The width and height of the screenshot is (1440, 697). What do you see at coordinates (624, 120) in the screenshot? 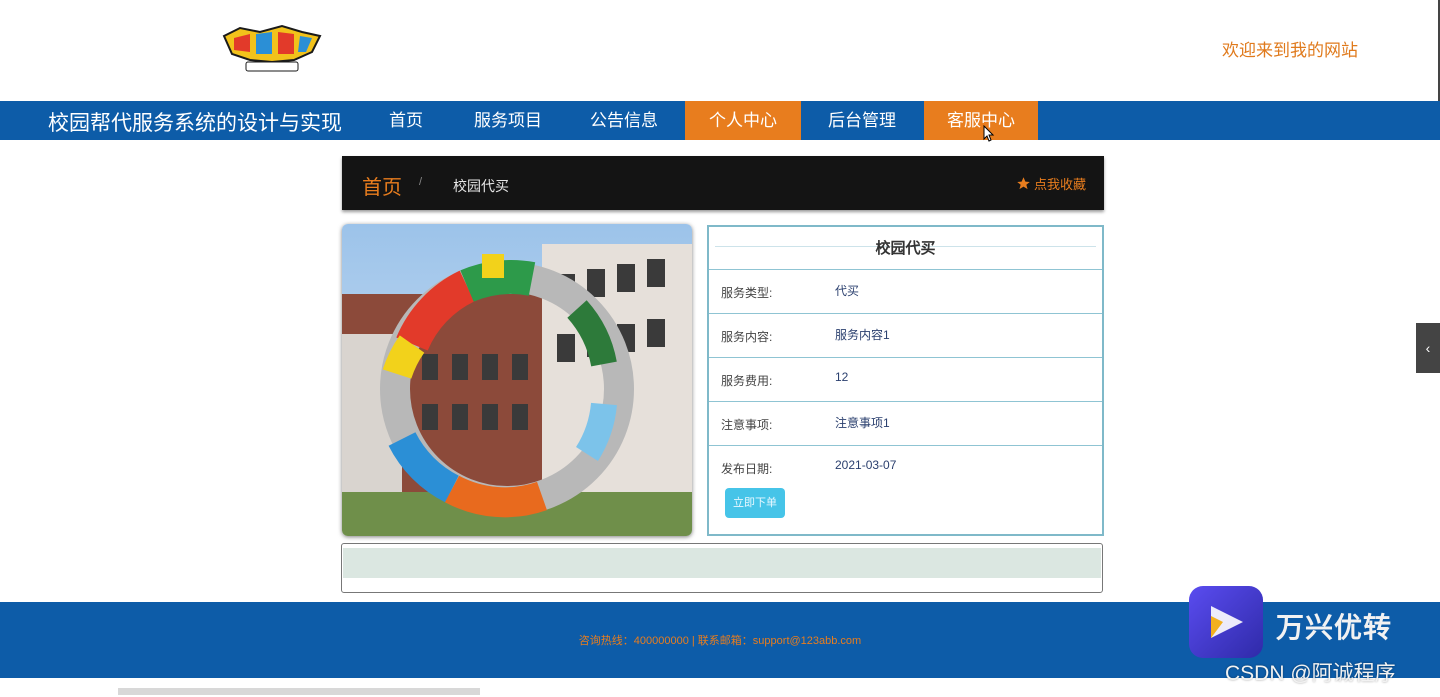
I see `nav-item-announcements: 公告信息` at bounding box center [624, 120].